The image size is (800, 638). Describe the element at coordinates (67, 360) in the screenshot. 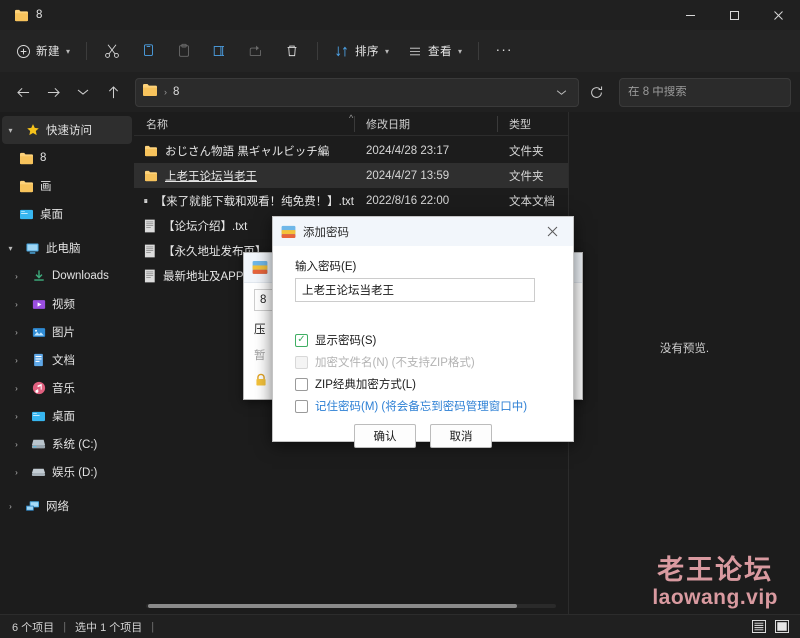

I see `sidebar-item-documents: › 文档` at that location.